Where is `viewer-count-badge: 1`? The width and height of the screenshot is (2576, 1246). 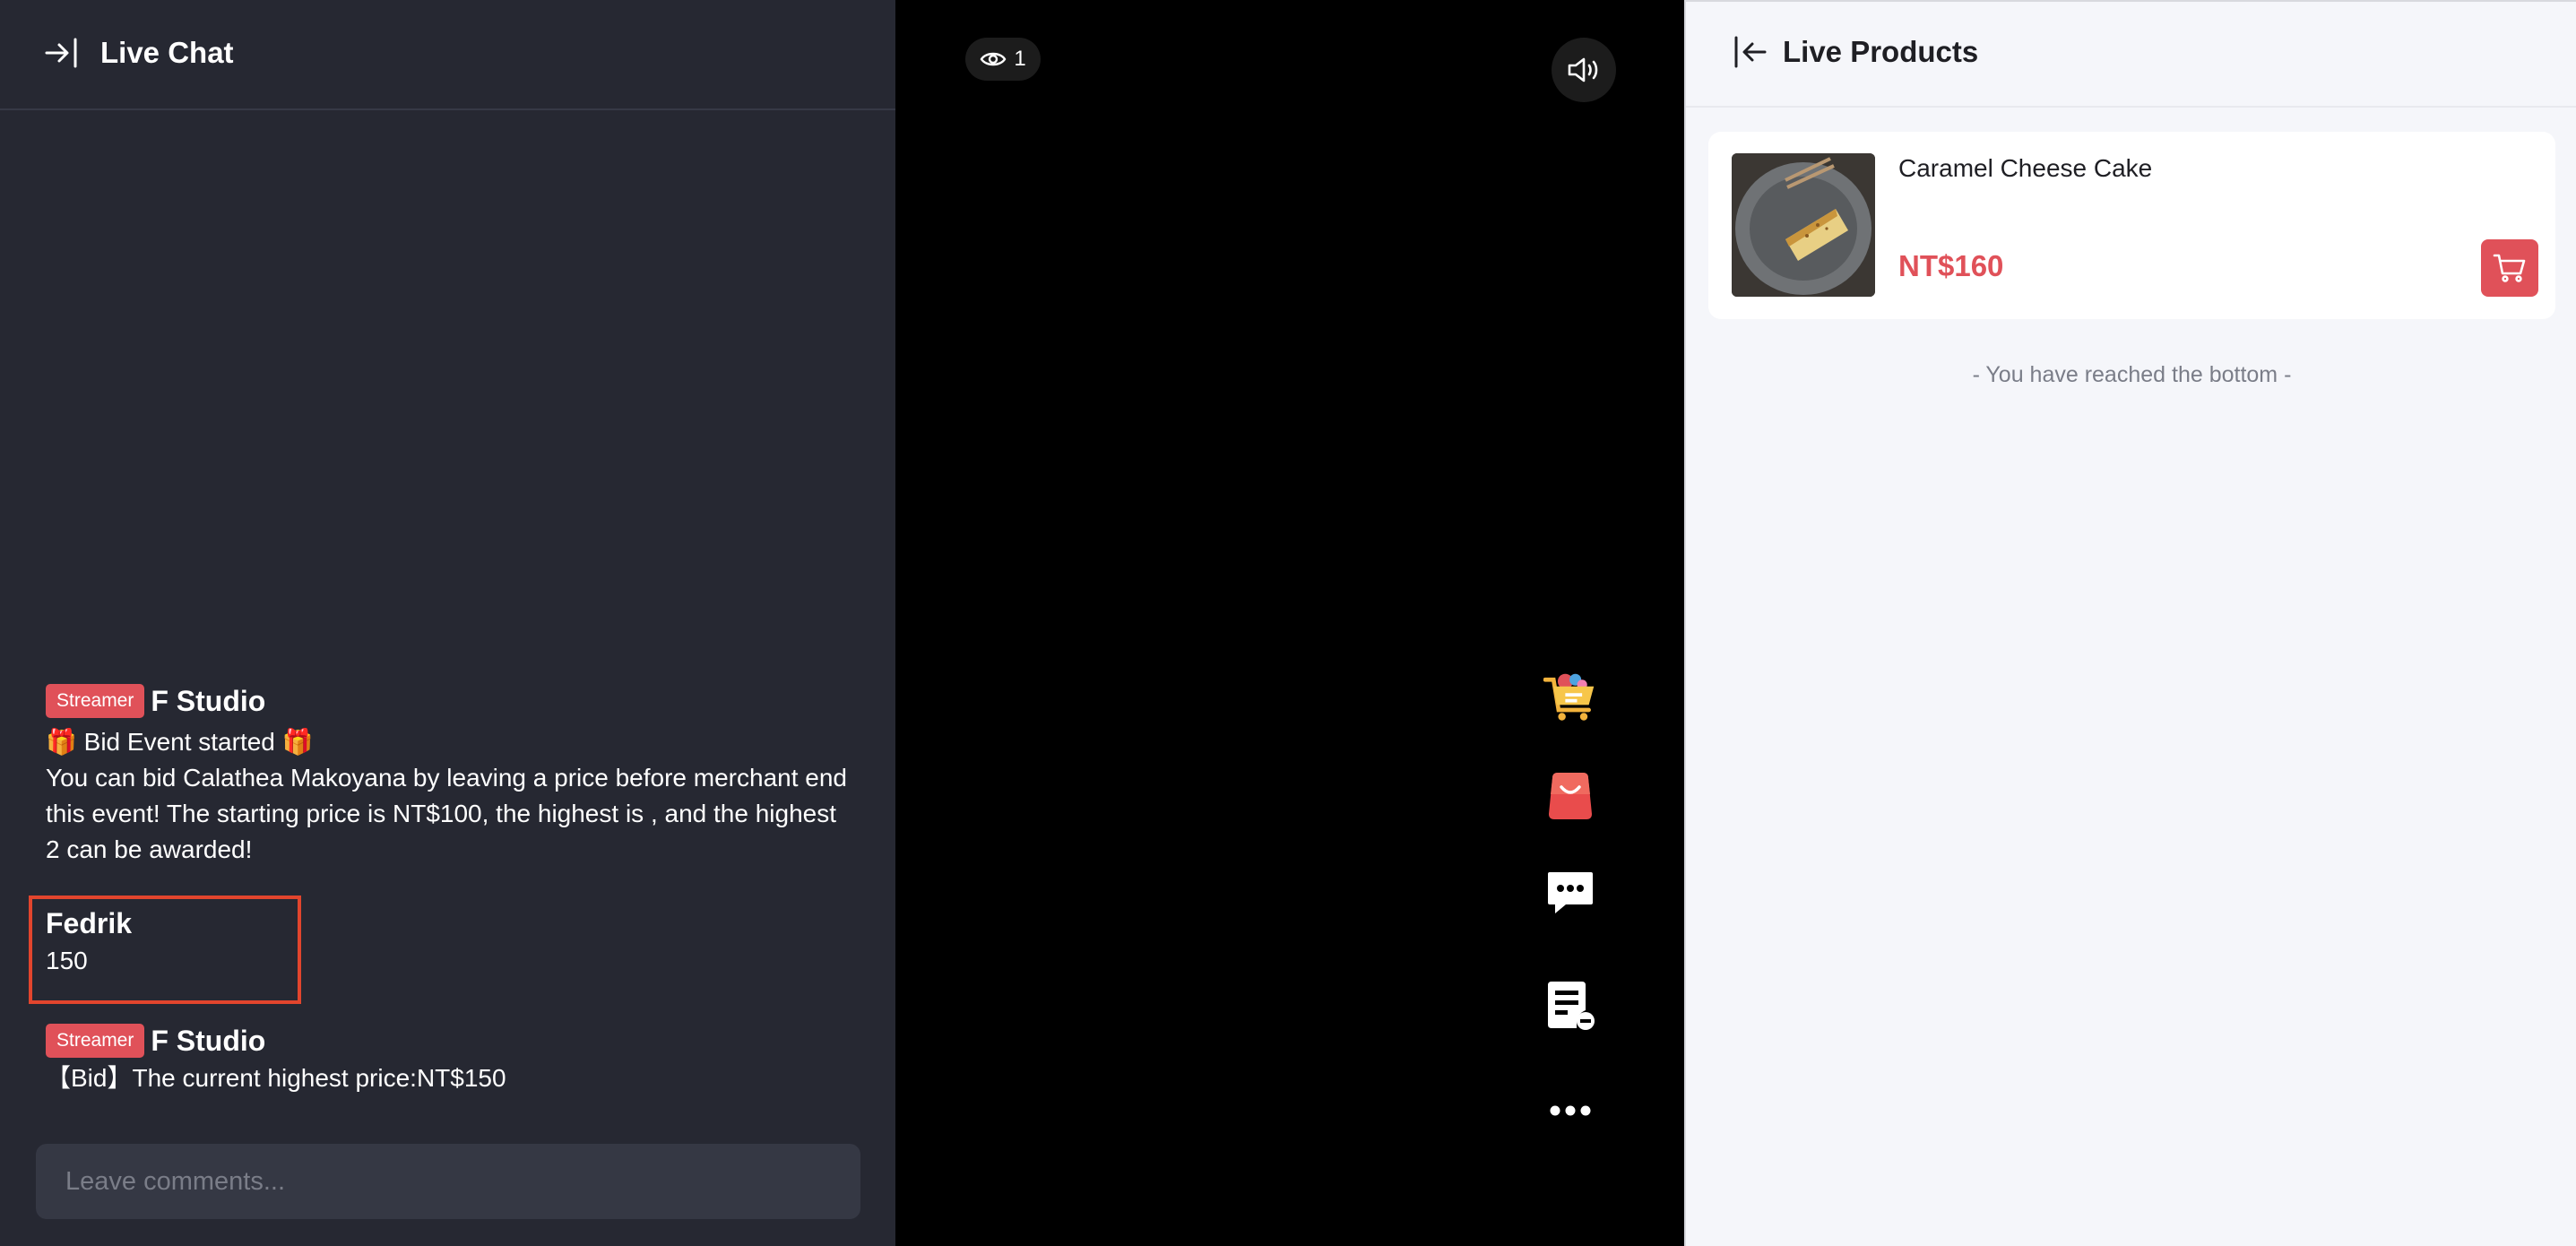
viewer-count-badge: 1 is located at coordinates (1003, 60).